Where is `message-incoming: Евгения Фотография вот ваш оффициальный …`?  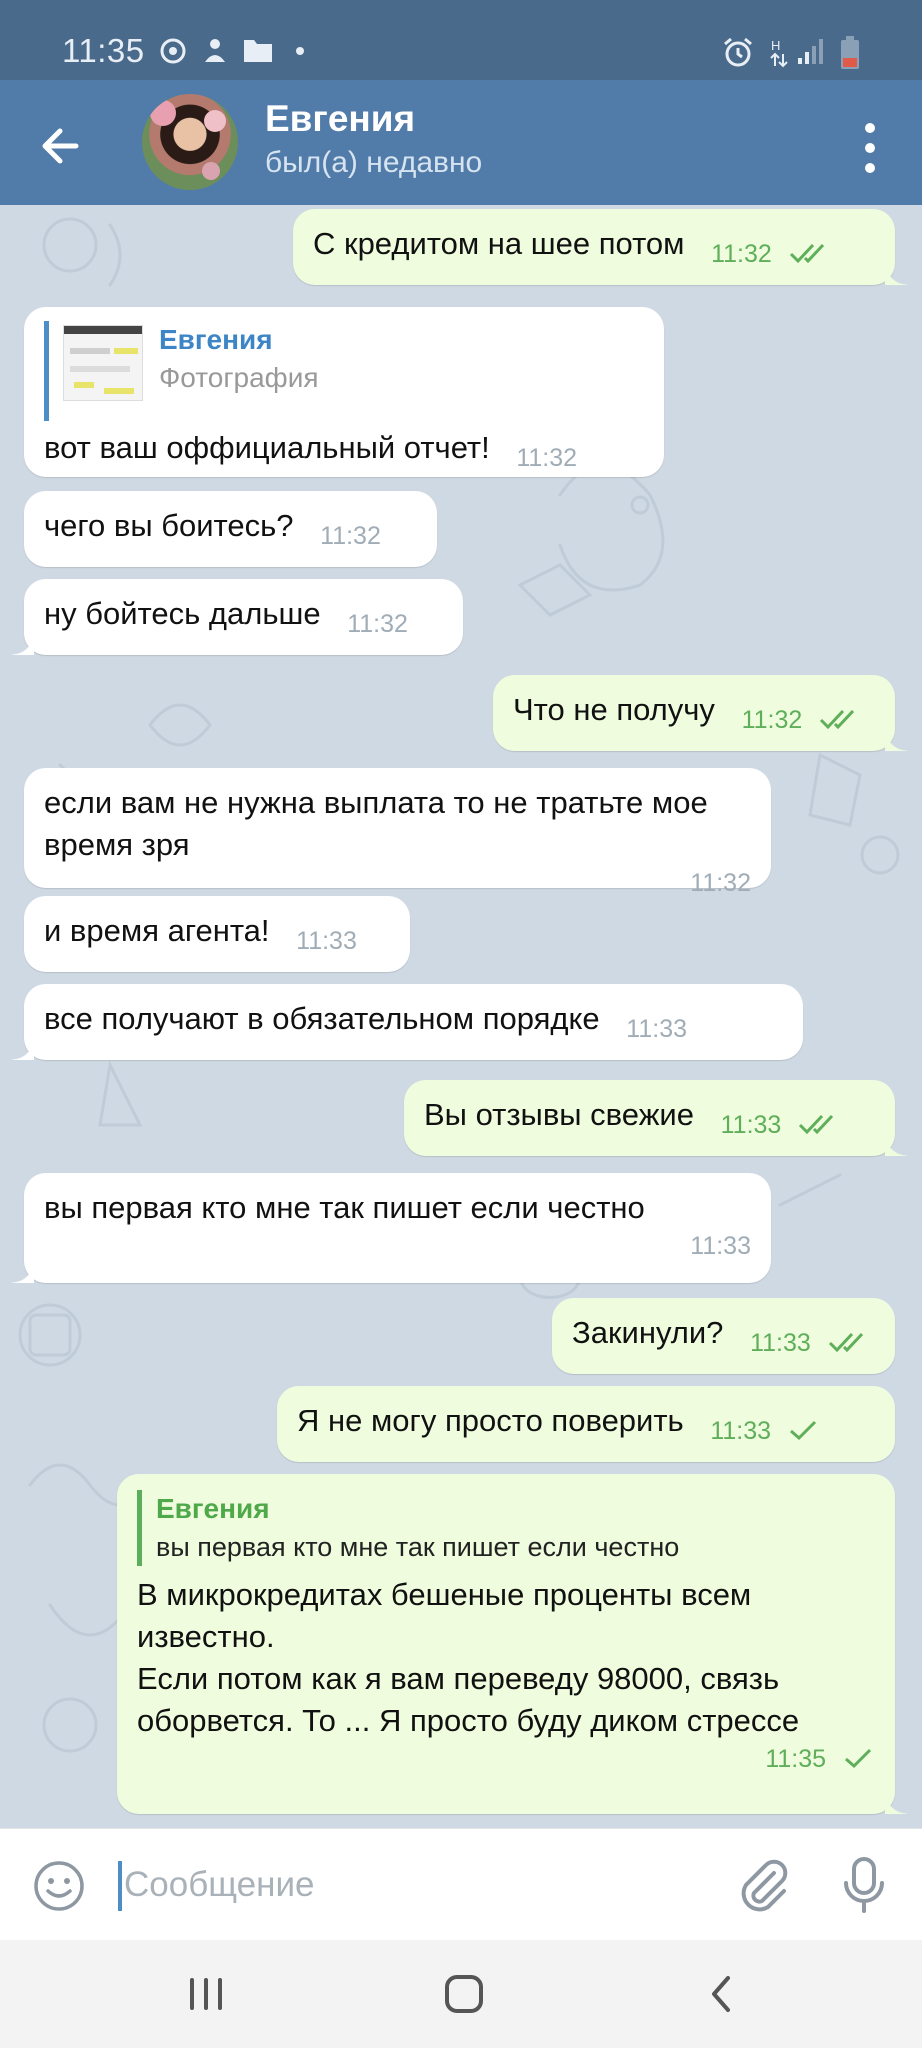 message-incoming: Евгения Фотография вот ваш оффициальный … is located at coordinates (344, 392).